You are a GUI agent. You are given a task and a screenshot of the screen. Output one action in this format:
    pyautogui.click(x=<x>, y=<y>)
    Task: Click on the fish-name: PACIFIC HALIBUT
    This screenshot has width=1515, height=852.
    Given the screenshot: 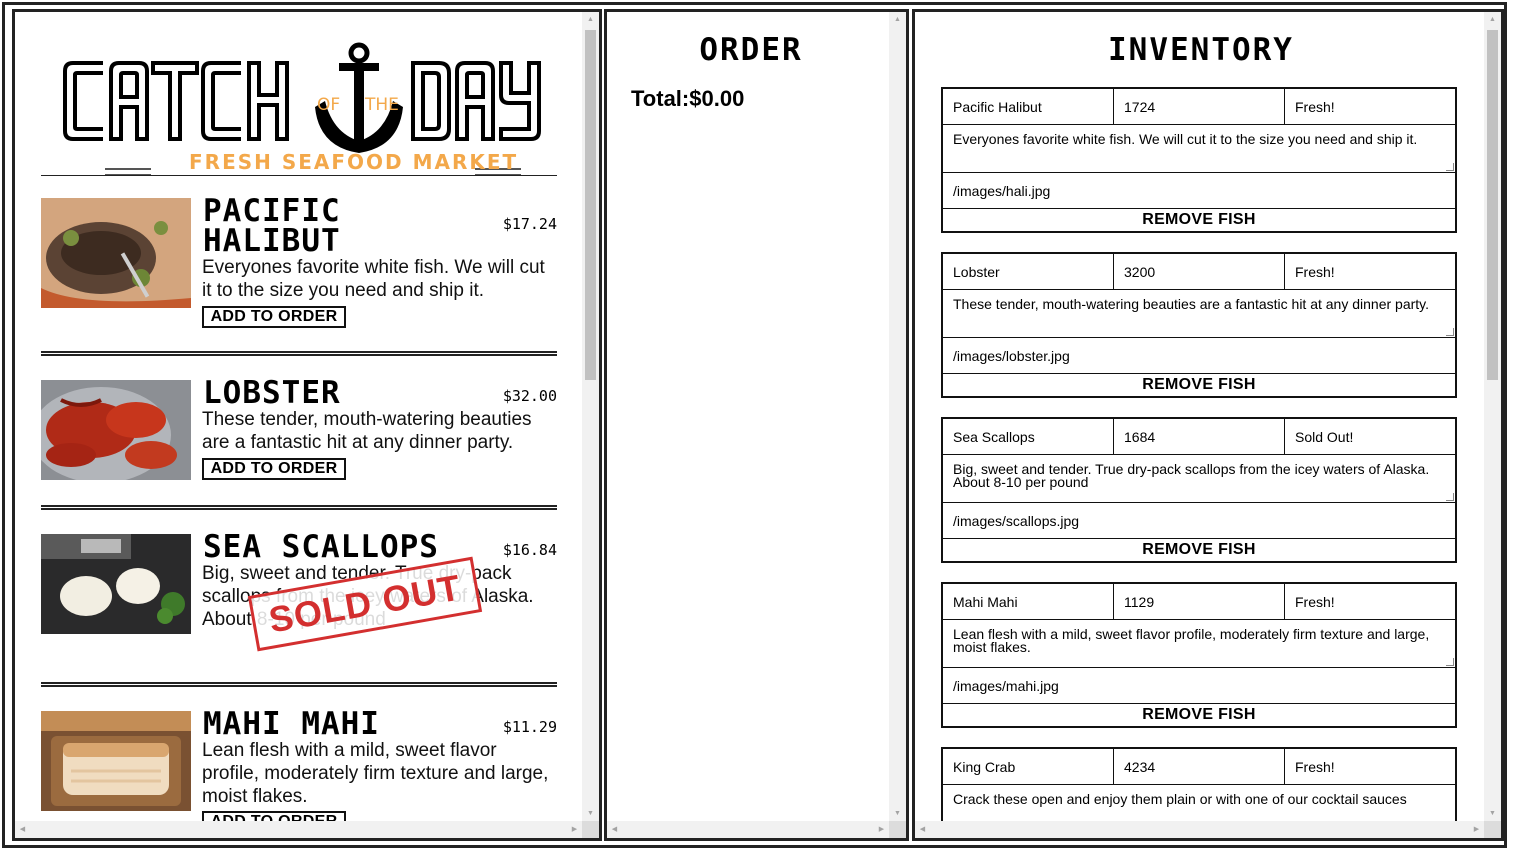 What is the action you would take?
    pyautogui.click(x=272, y=226)
    